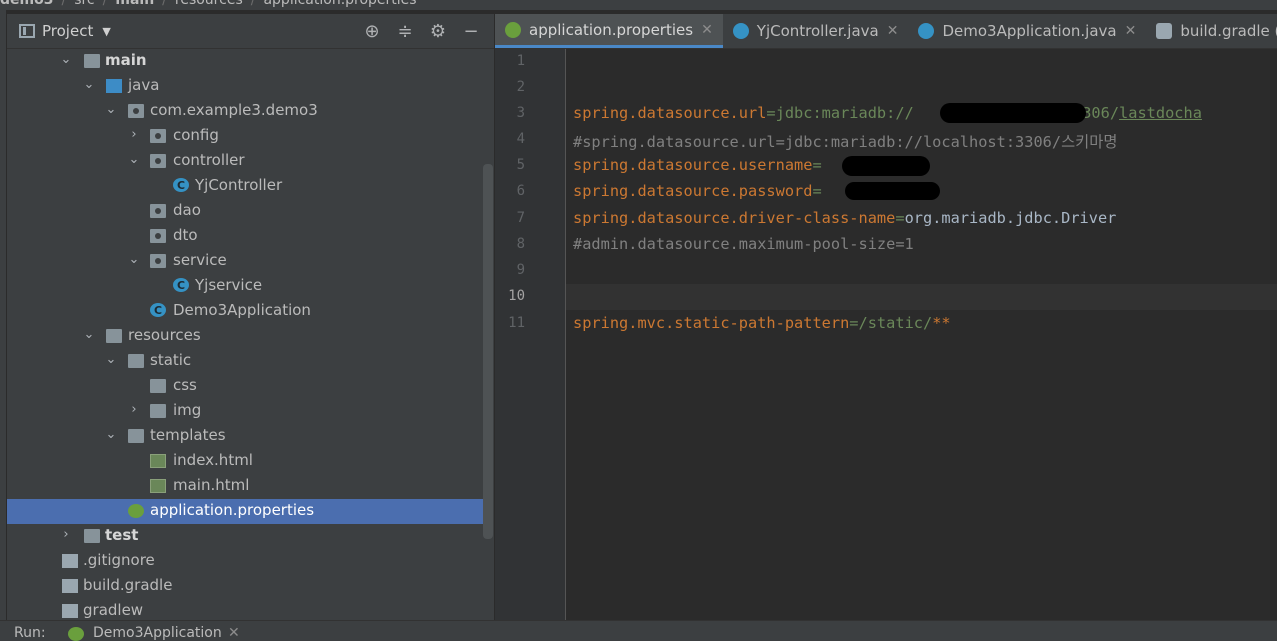 This screenshot has width=1277, height=641. I want to click on tree-item-gitignore: .gitignore, so click(245, 561).